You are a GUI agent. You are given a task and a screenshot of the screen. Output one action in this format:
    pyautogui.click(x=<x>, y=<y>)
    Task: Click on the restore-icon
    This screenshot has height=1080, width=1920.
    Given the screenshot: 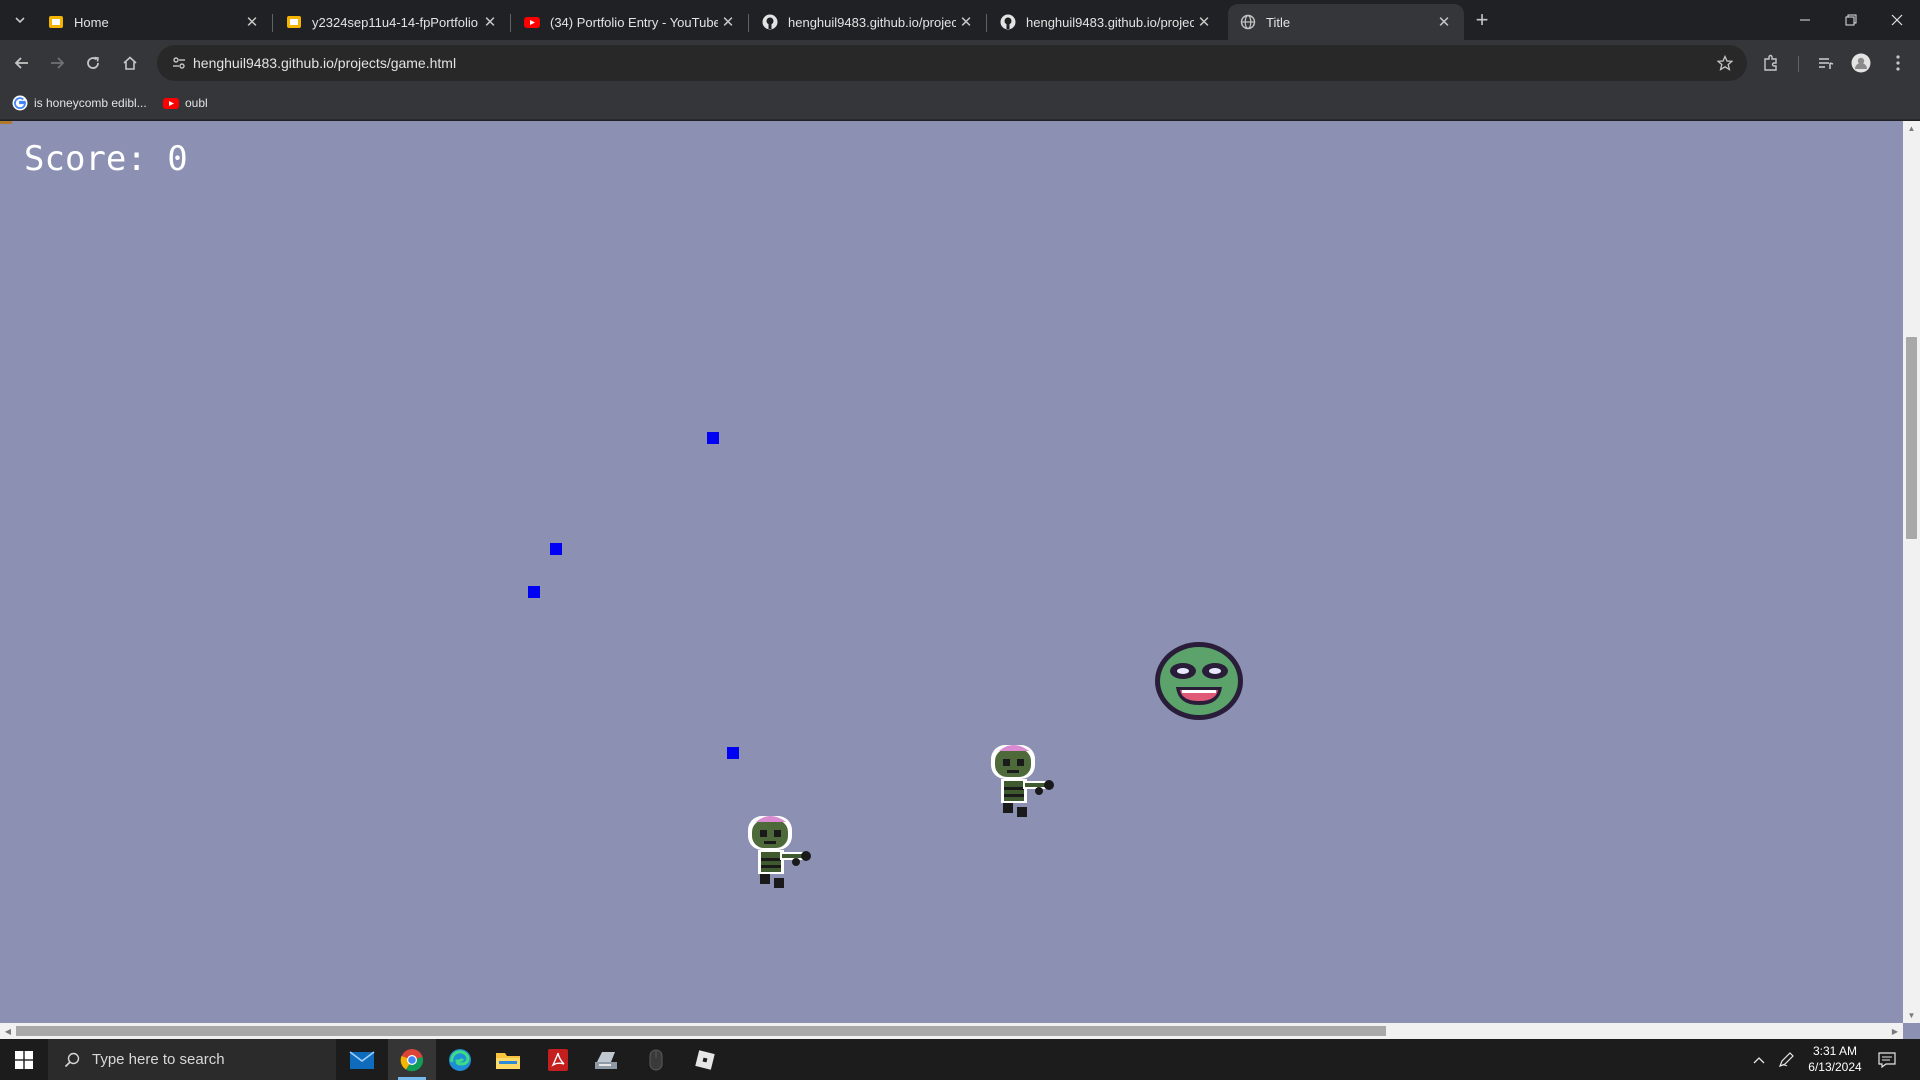 What is the action you would take?
    pyautogui.click(x=1851, y=20)
    